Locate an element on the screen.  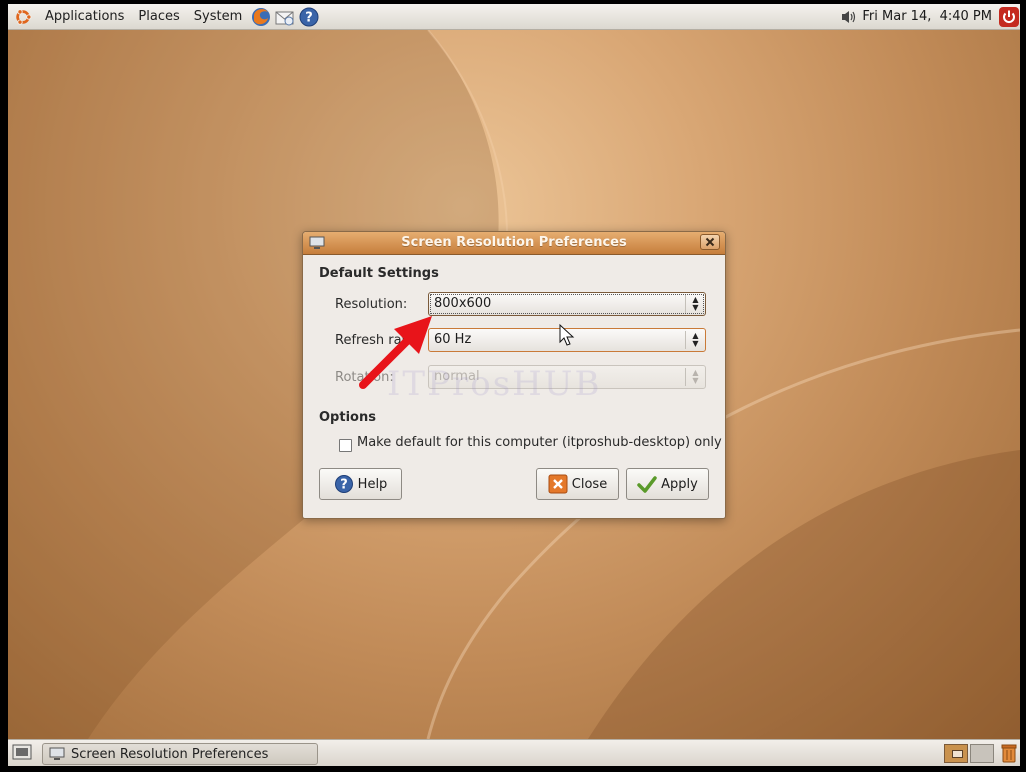
taskbar-window-label: Screen Resolution Preferences is located at coordinates (170, 754).